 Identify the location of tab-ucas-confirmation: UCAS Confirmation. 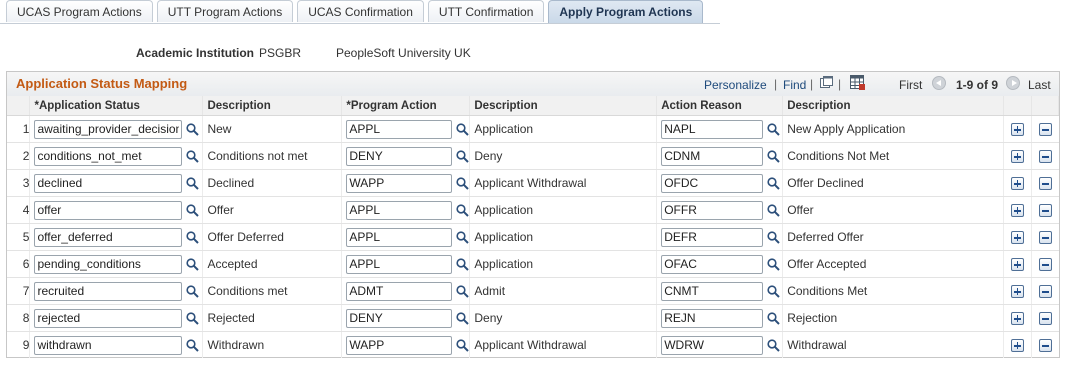
(360, 11).